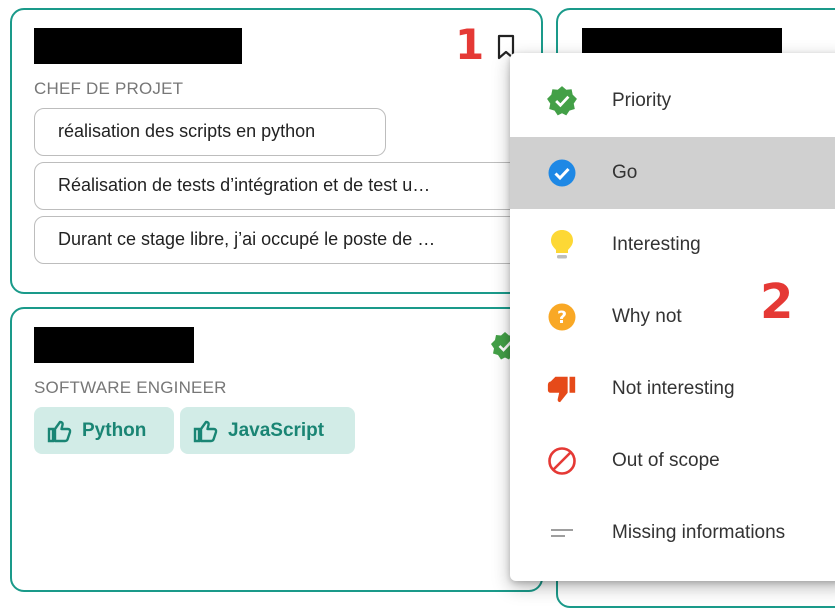  What do you see at coordinates (561, 389) in the screenshot?
I see `thumb-down-icon` at bounding box center [561, 389].